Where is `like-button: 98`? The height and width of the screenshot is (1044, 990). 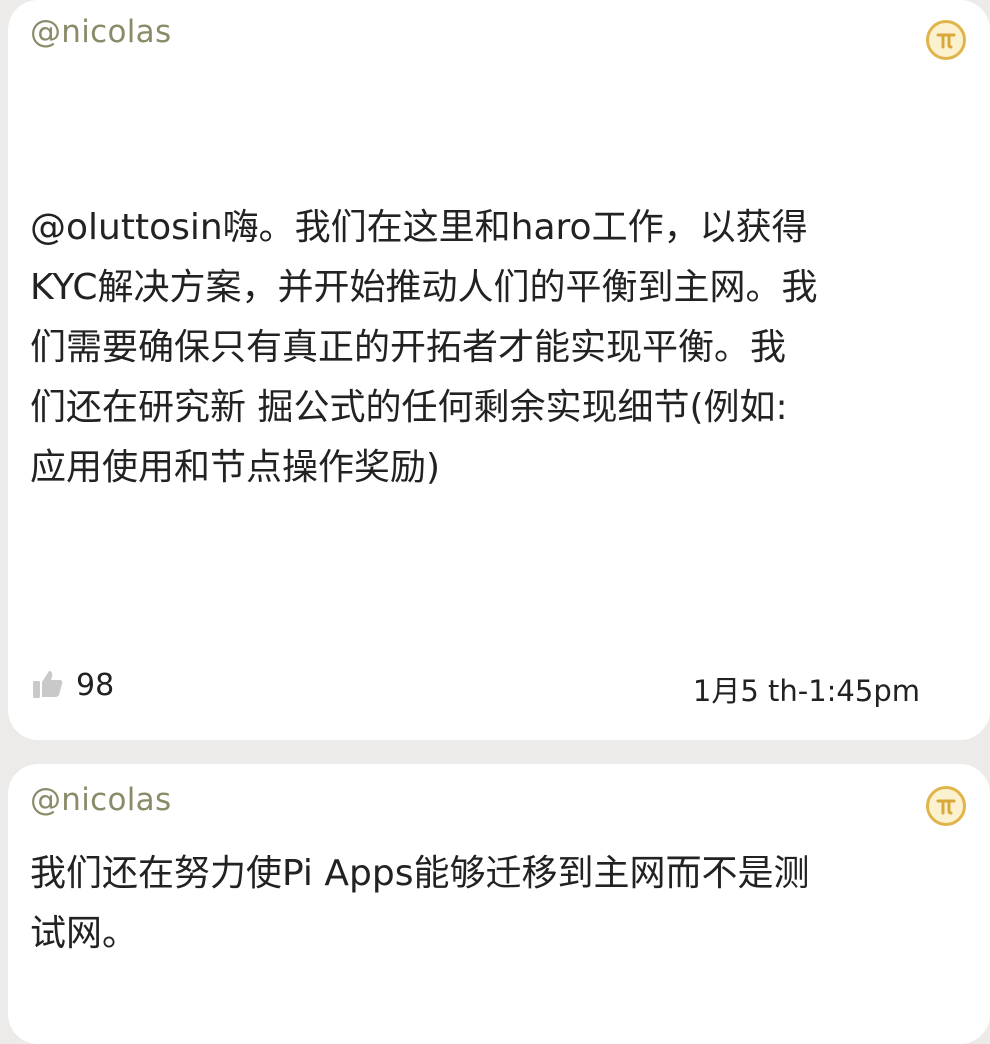
like-button: 98 is located at coordinates (73, 685).